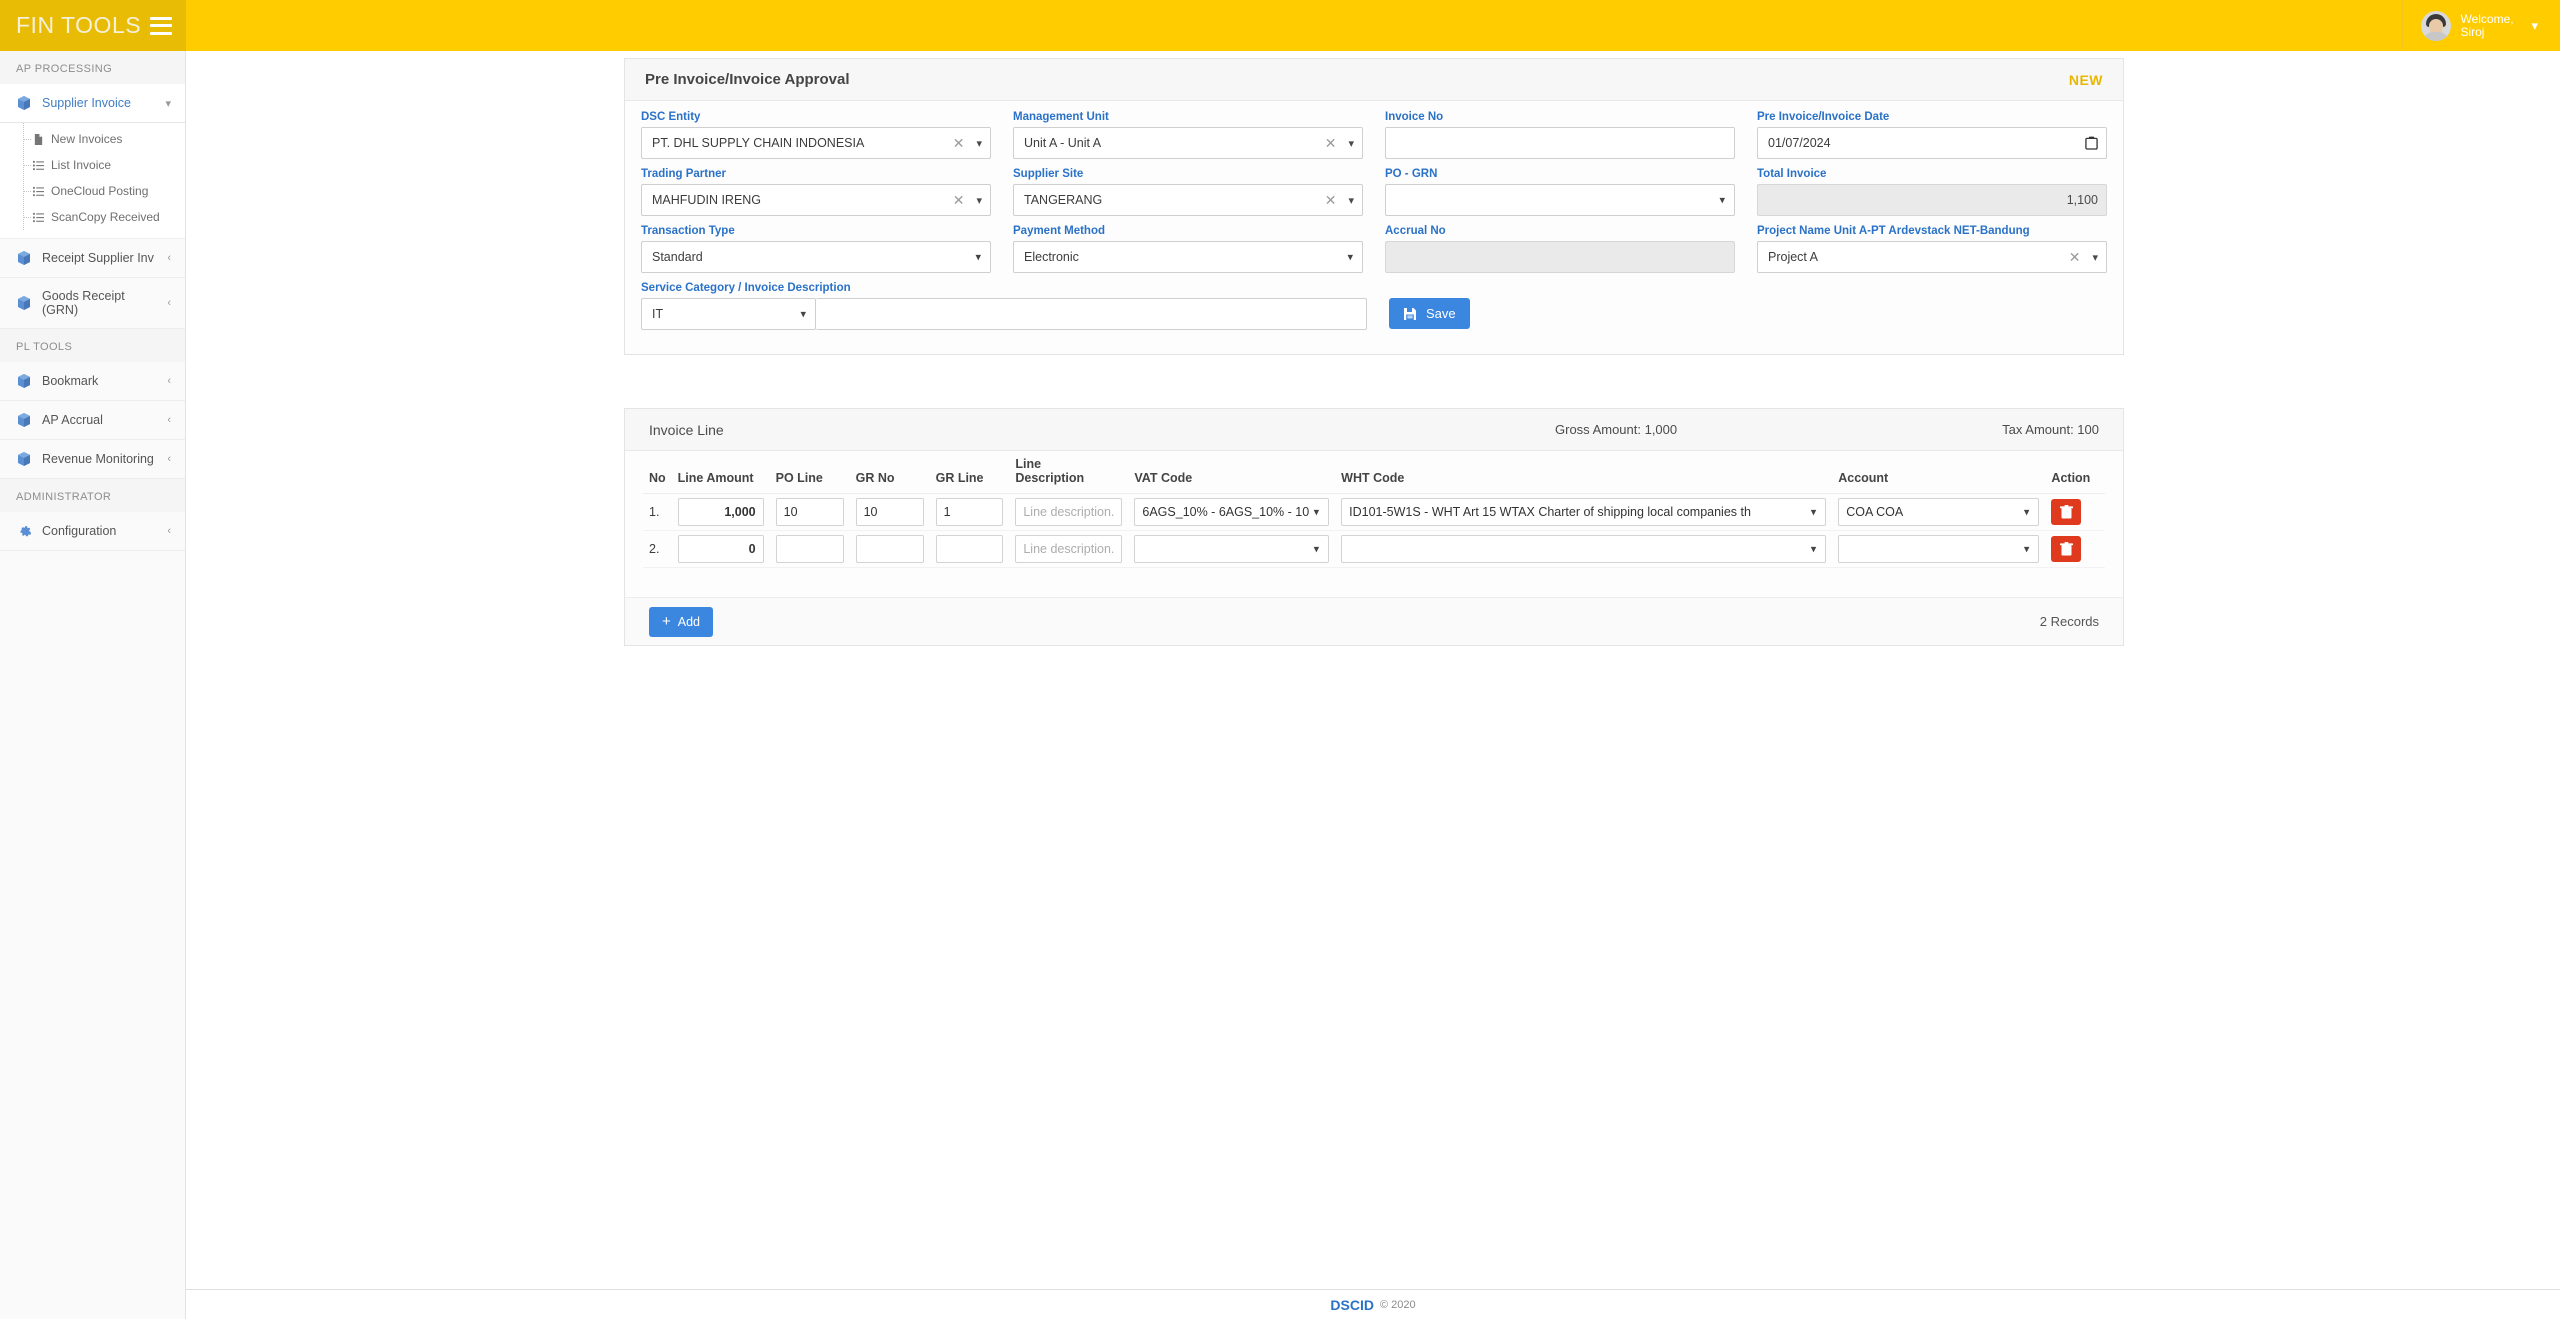 Image resolution: width=2560 pixels, height=1319 pixels. I want to click on user-menu: Welcome, Siroj ▾, so click(2481, 25).